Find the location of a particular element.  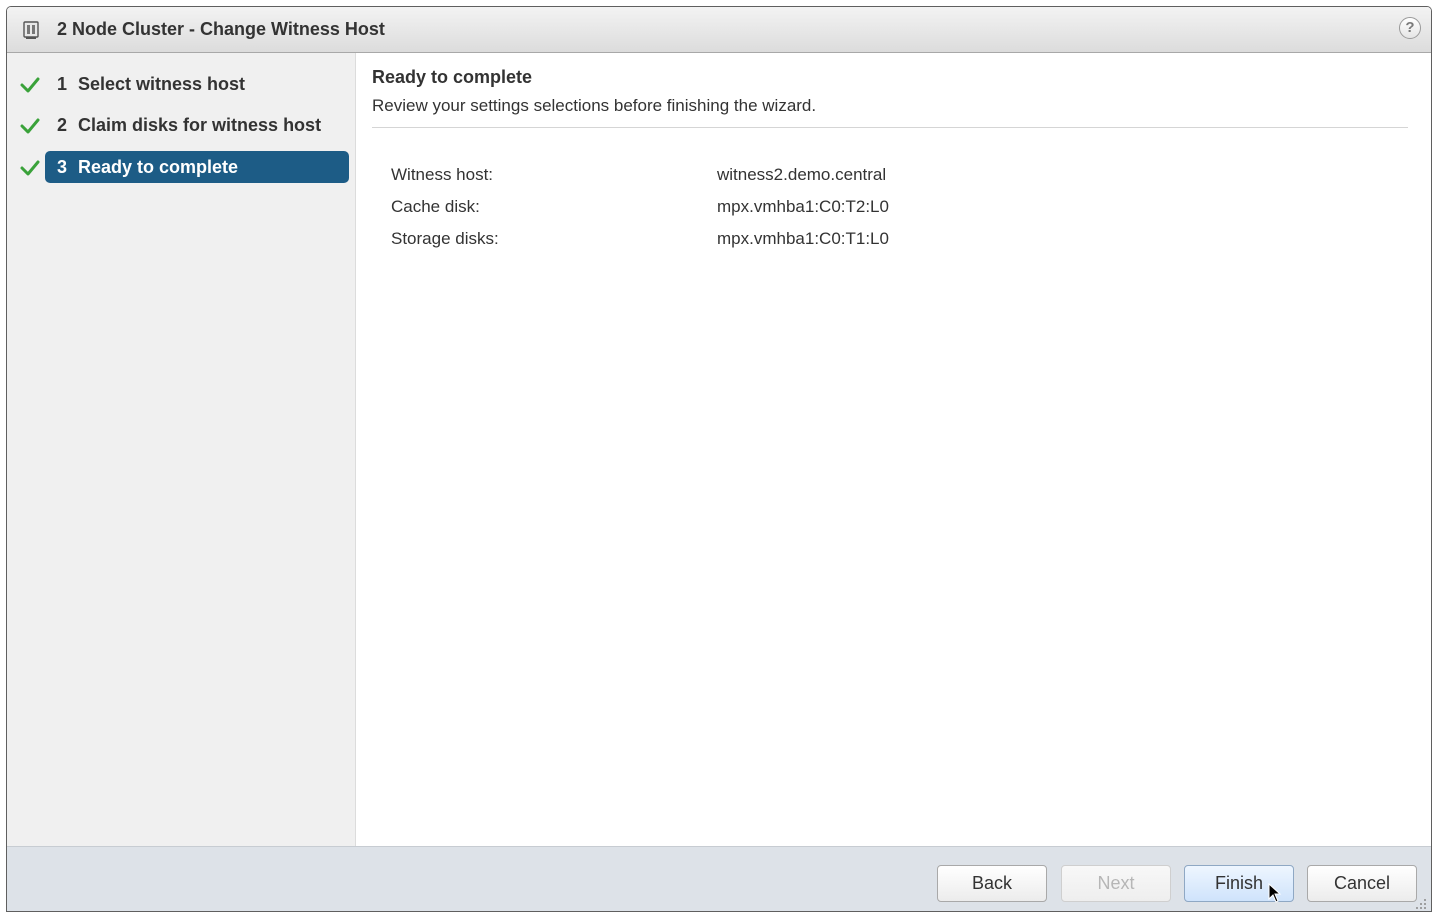

cluster-icon is located at coordinates (31, 30).